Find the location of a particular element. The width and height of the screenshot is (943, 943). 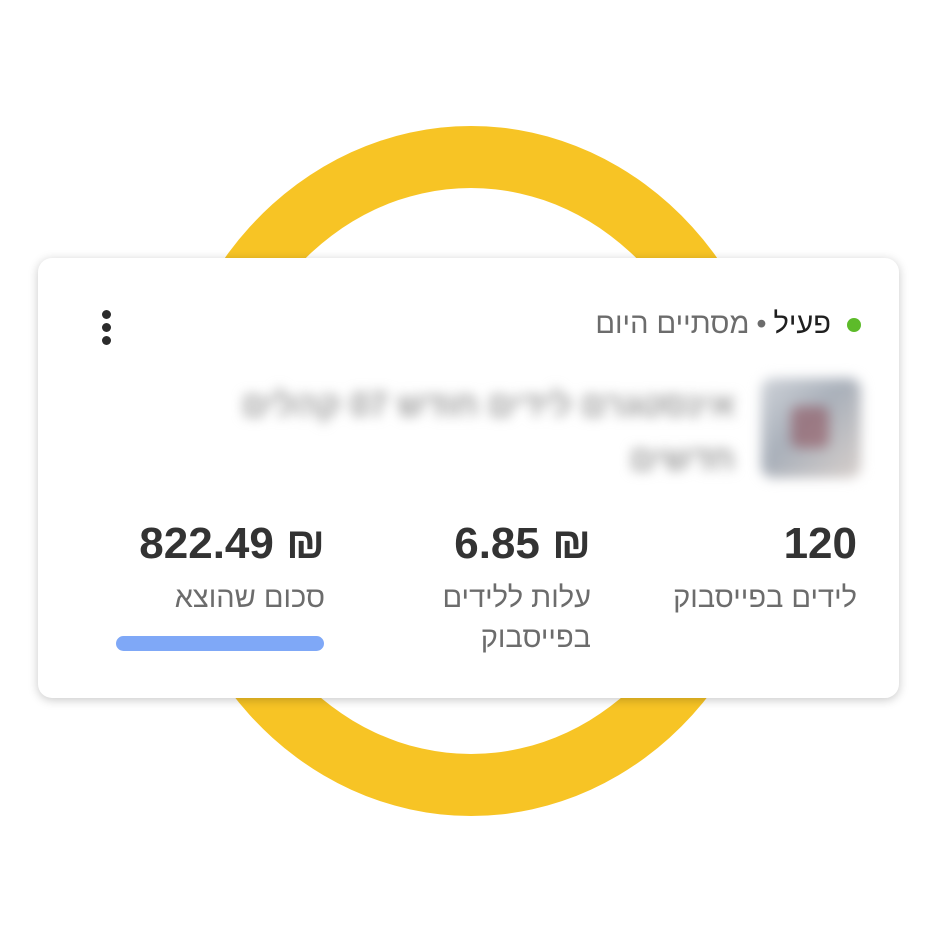

more-vertical-icon is located at coordinates (106, 314).